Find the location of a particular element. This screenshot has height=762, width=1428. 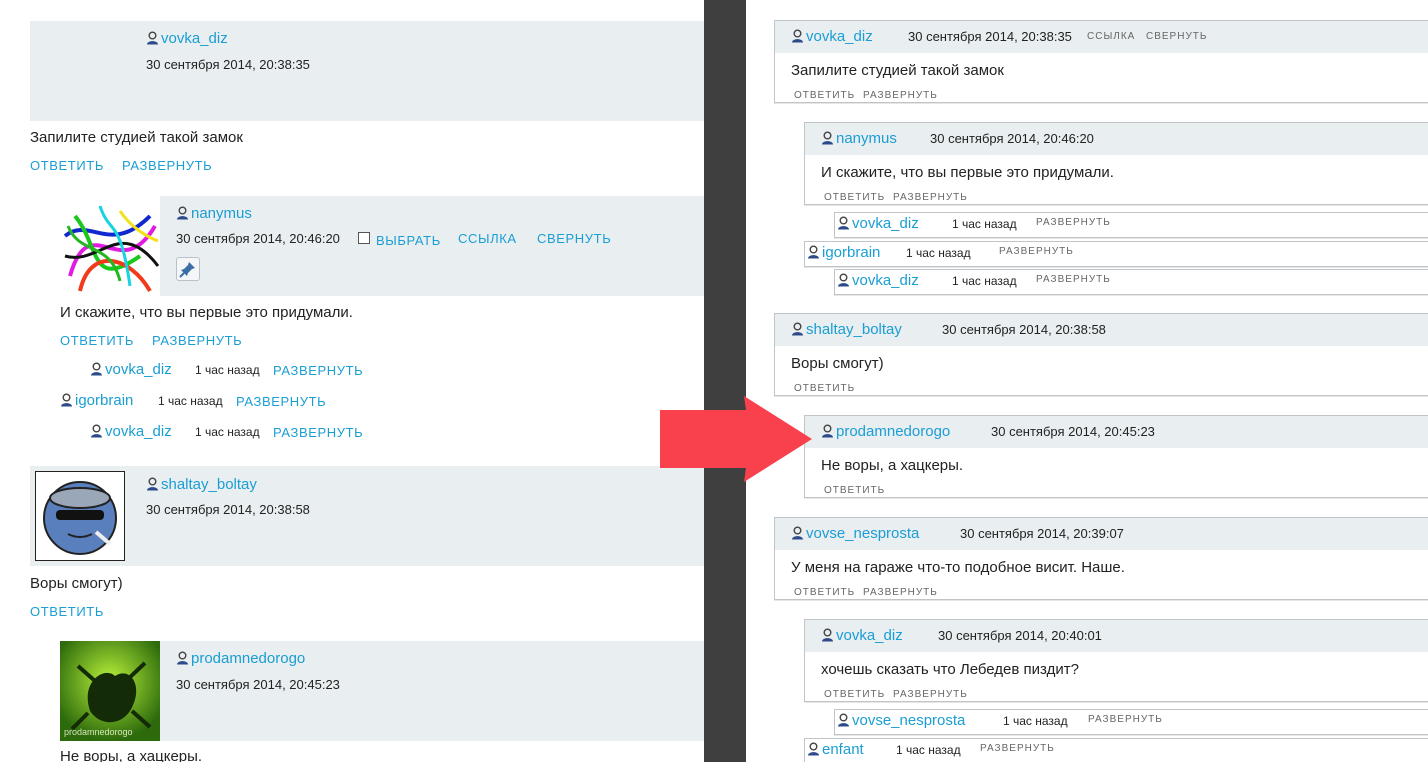

collapsed-reply: enfant 1 час назад РАЗВЕРНУТЬ is located at coordinates (1116, 750).